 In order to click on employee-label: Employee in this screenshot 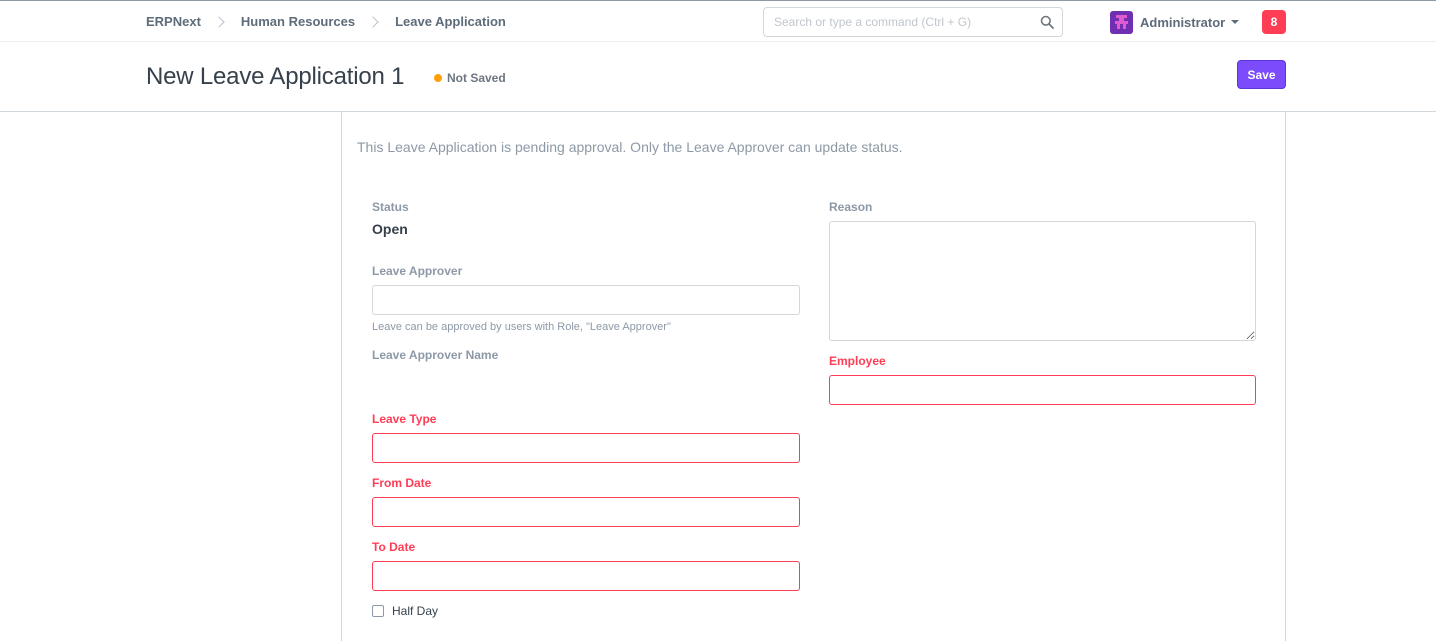, I will do `click(857, 361)`.